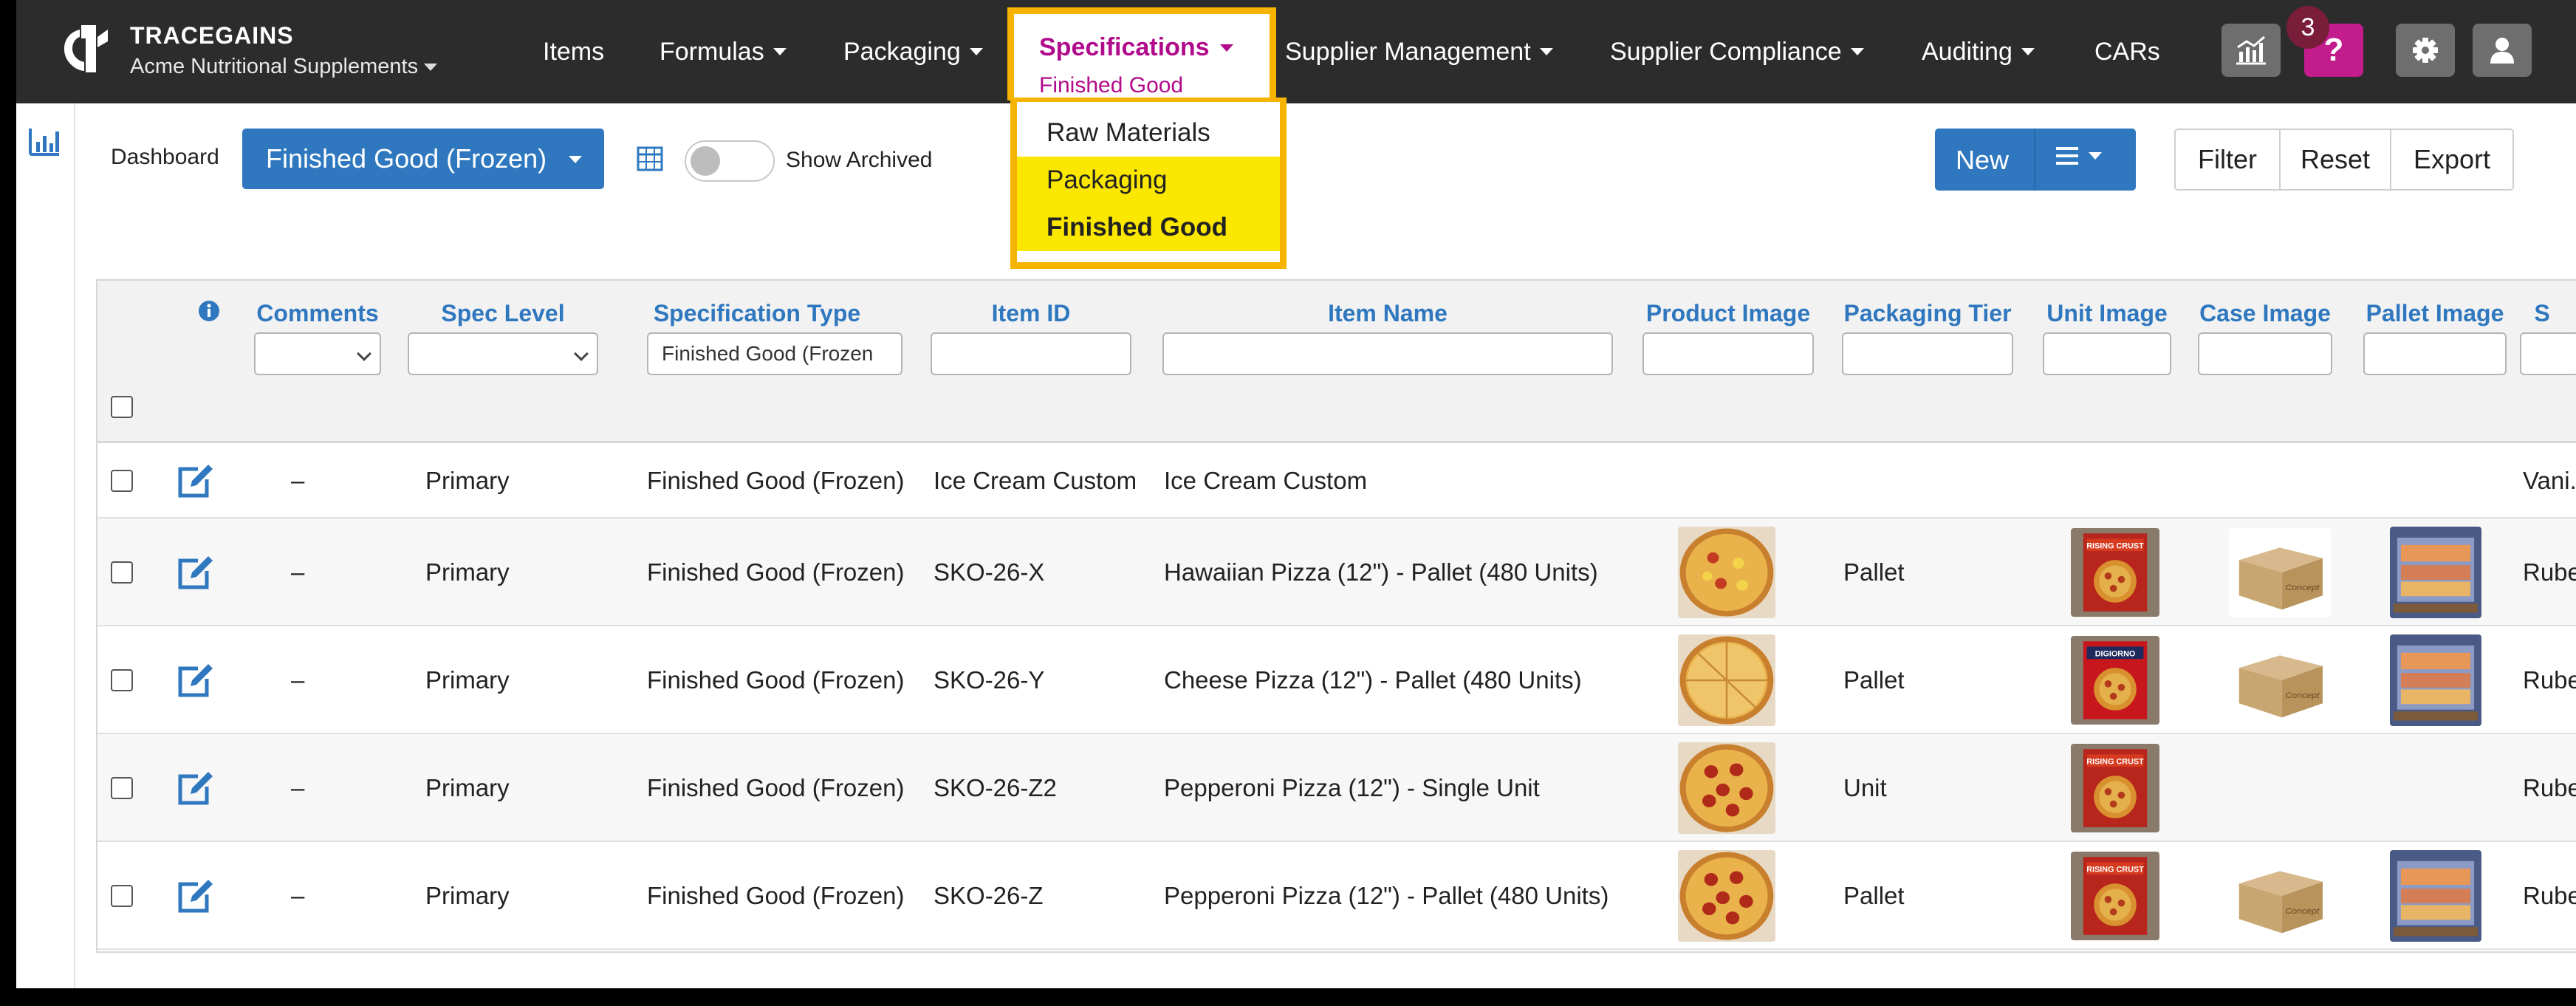  I want to click on new-button: New, so click(1982, 160).